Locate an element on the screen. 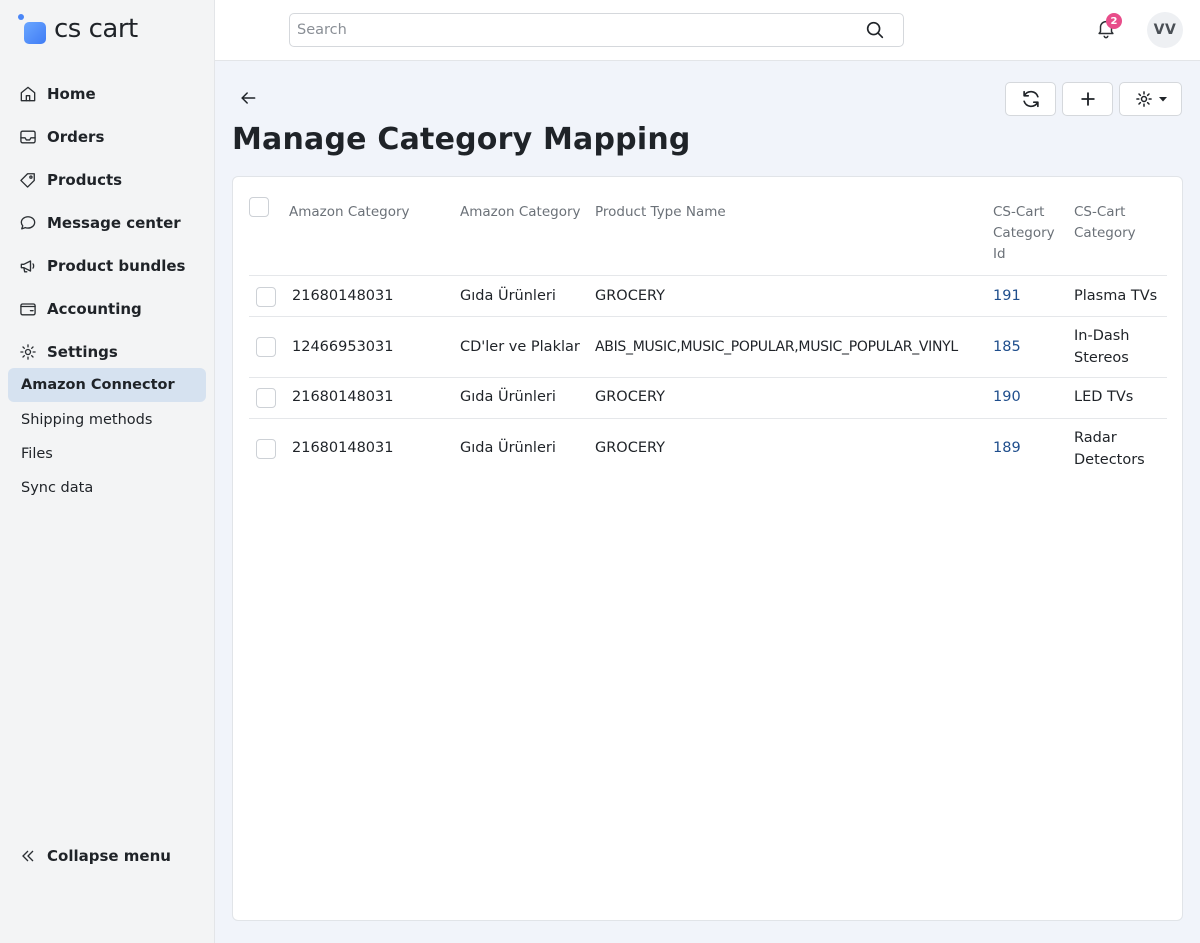  back-button is located at coordinates (249, 99).